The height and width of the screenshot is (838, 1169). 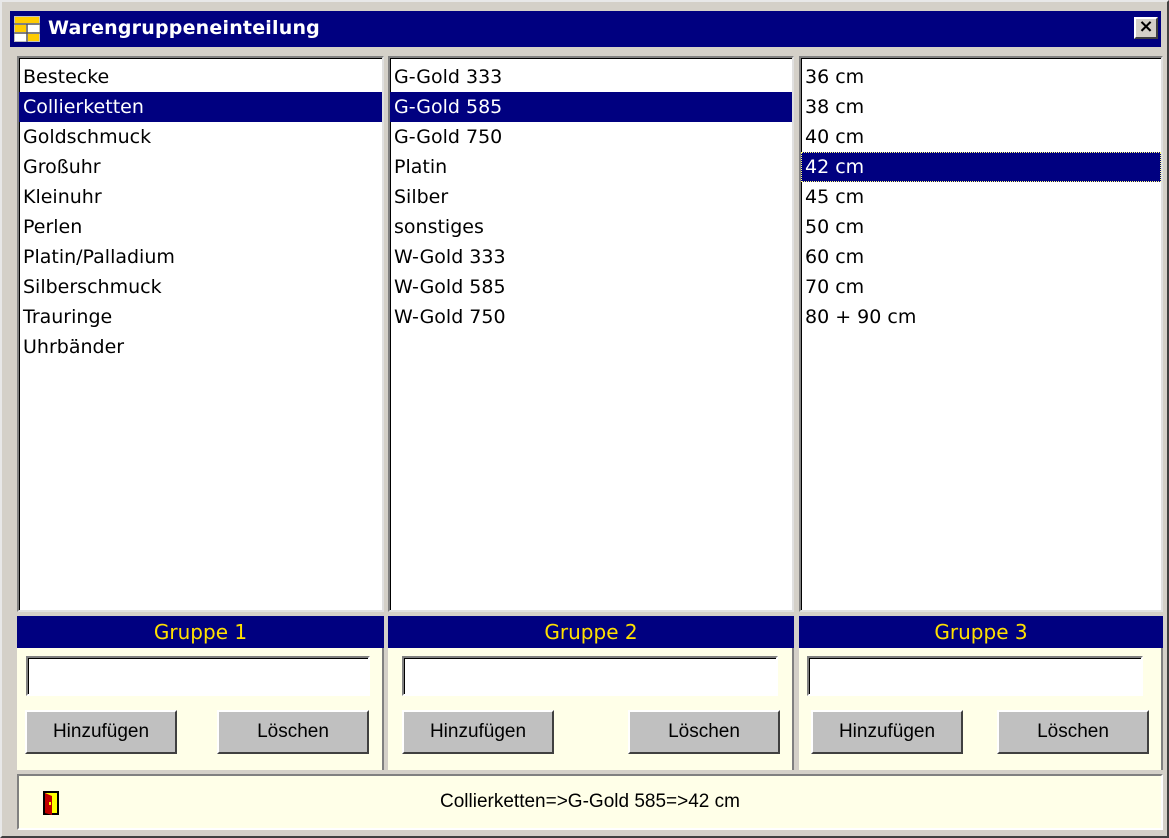 What do you see at coordinates (981, 632) in the screenshot?
I see `group3-header: Gruppe 3` at bounding box center [981, 632].